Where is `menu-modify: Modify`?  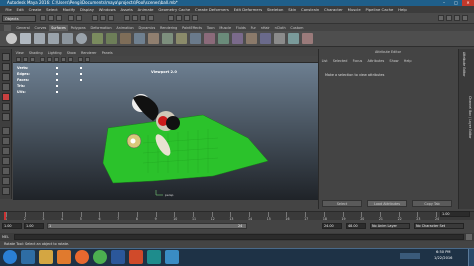 menu-modify: Modify is located at coordinates (68, 9).